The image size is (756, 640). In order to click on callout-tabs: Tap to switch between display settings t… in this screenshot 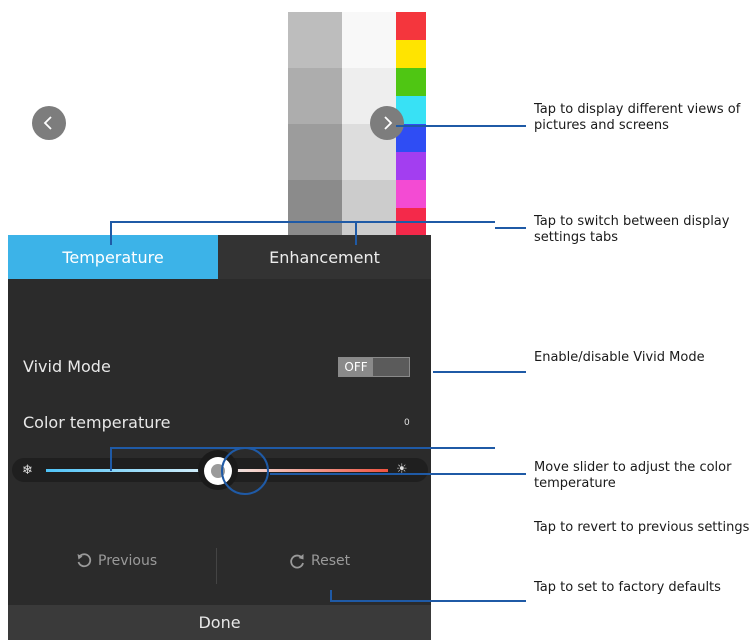, I will do `click(632, 229)`.